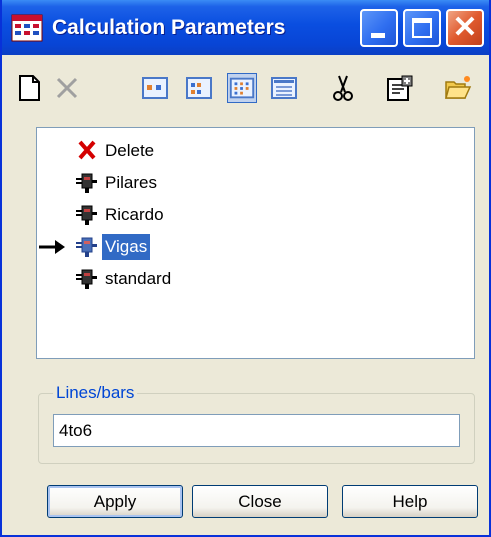  What do you see at coordinates (130, 150) in the screenshot?
I see `tree-item-label: Delete` at bounding box center [130, 150].